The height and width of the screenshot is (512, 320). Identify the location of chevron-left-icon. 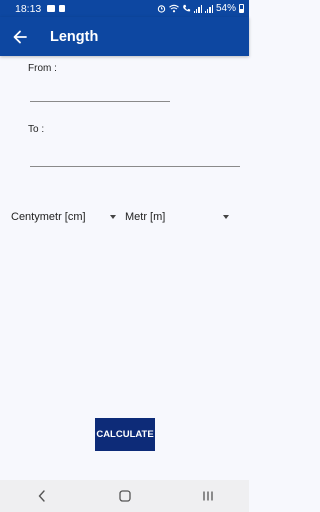
(41, 496).